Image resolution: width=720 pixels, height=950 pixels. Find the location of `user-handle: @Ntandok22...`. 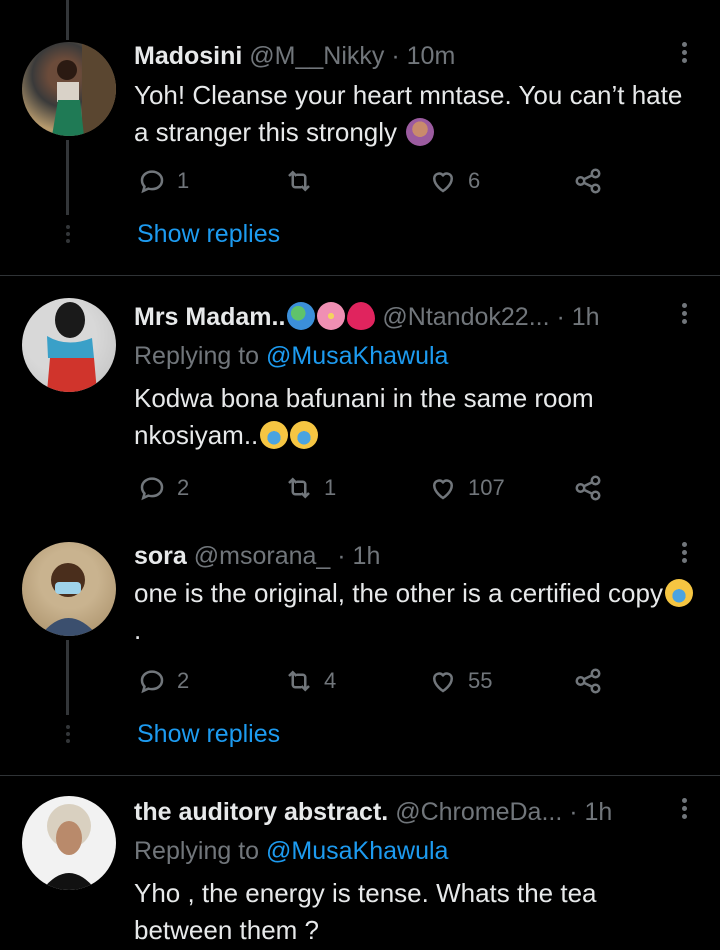

user-handle: @Ntandok22... is located at coordinates (465, 317).